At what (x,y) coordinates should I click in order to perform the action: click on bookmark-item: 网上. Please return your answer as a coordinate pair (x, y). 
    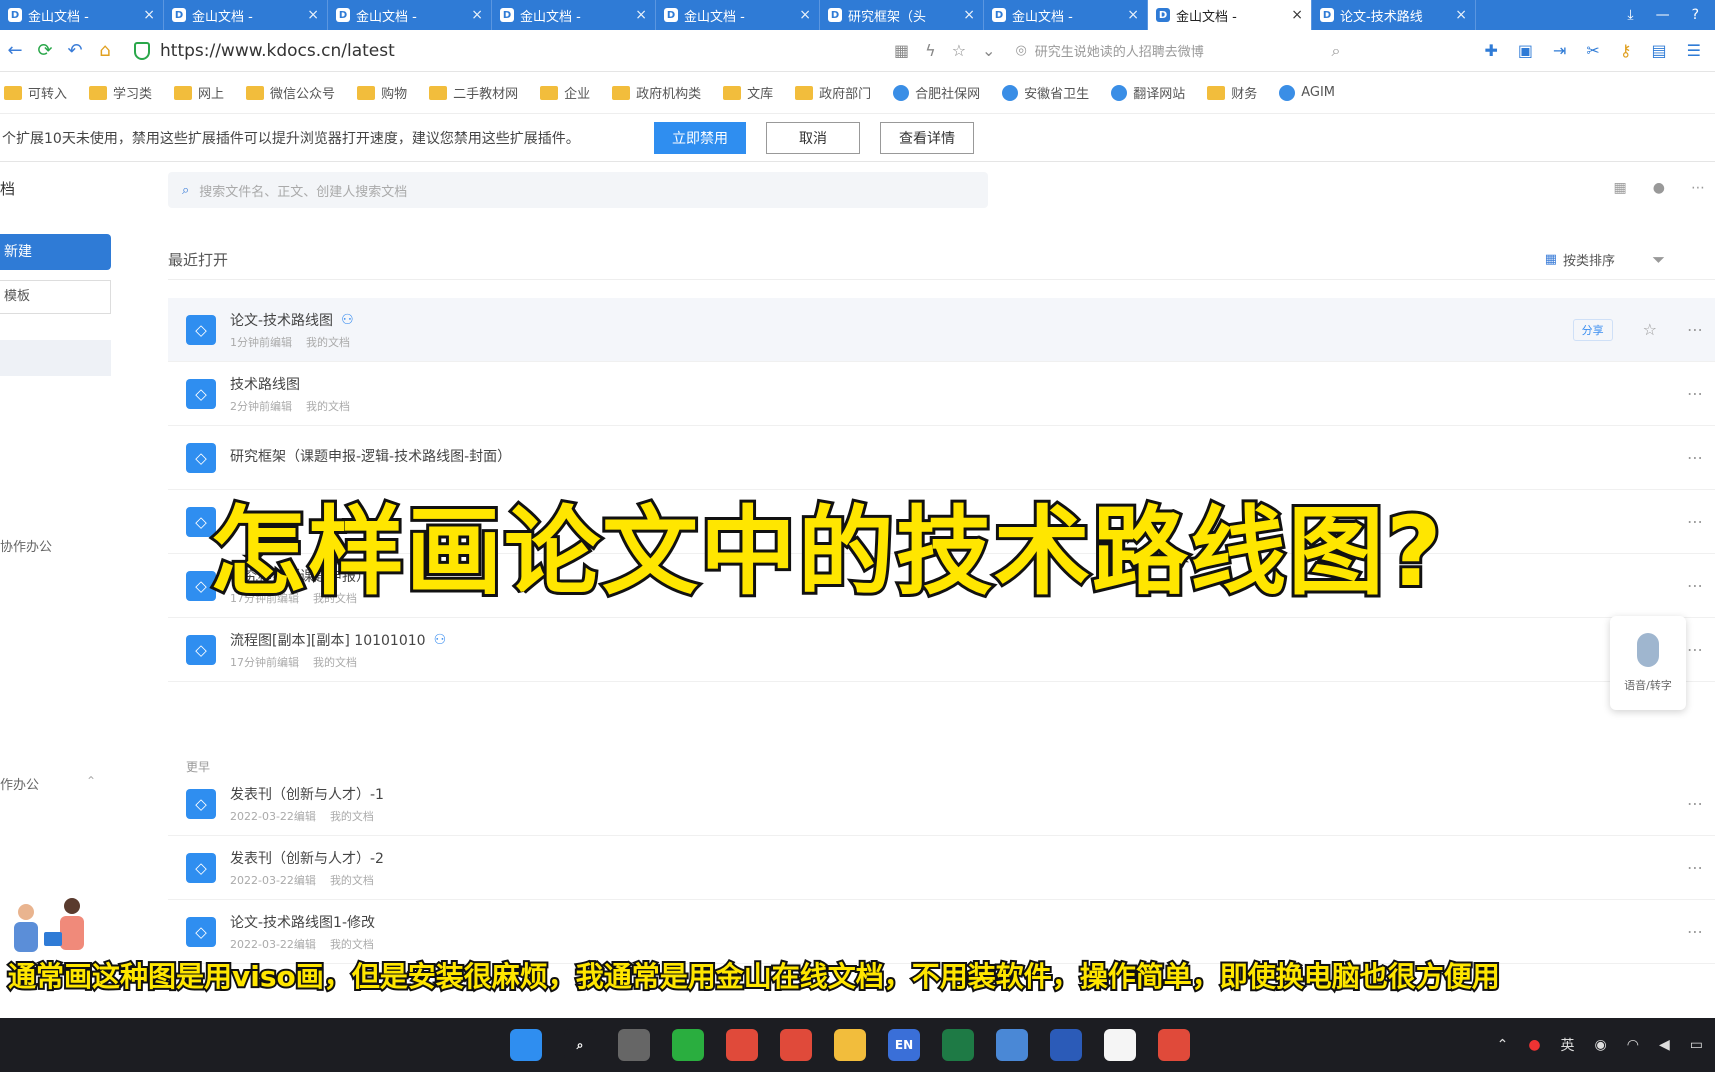
    Looking at the image, I should click on (199, 92).